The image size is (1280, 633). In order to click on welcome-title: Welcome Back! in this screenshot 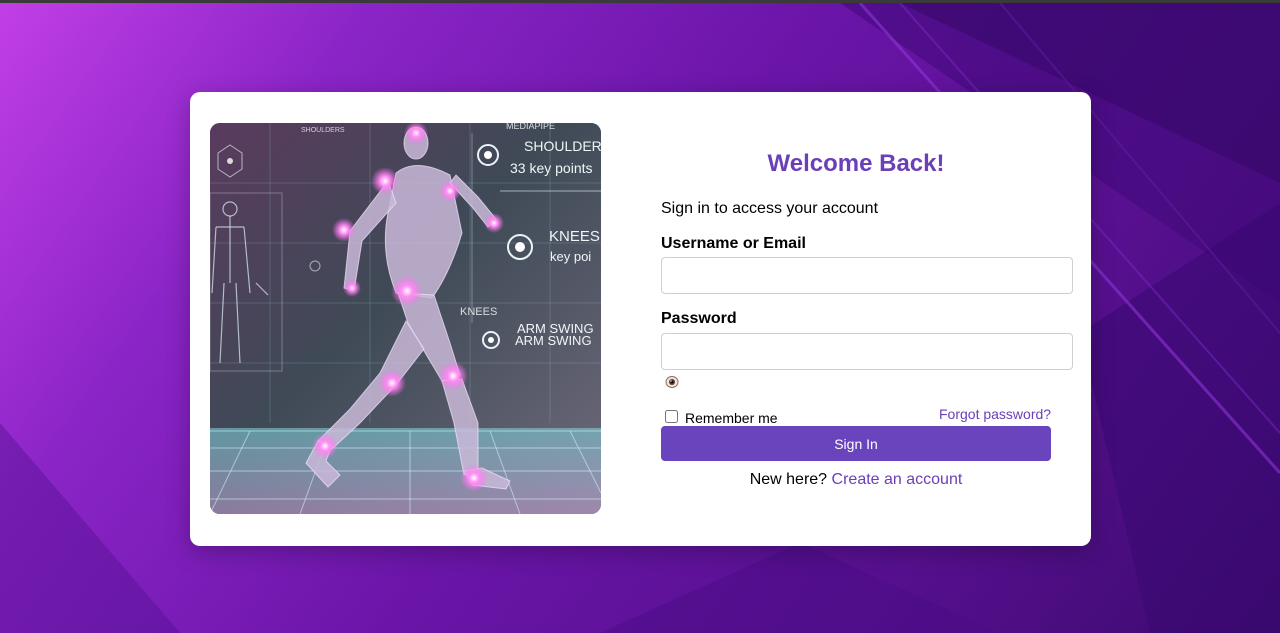, I will do `click(856, 163)`.